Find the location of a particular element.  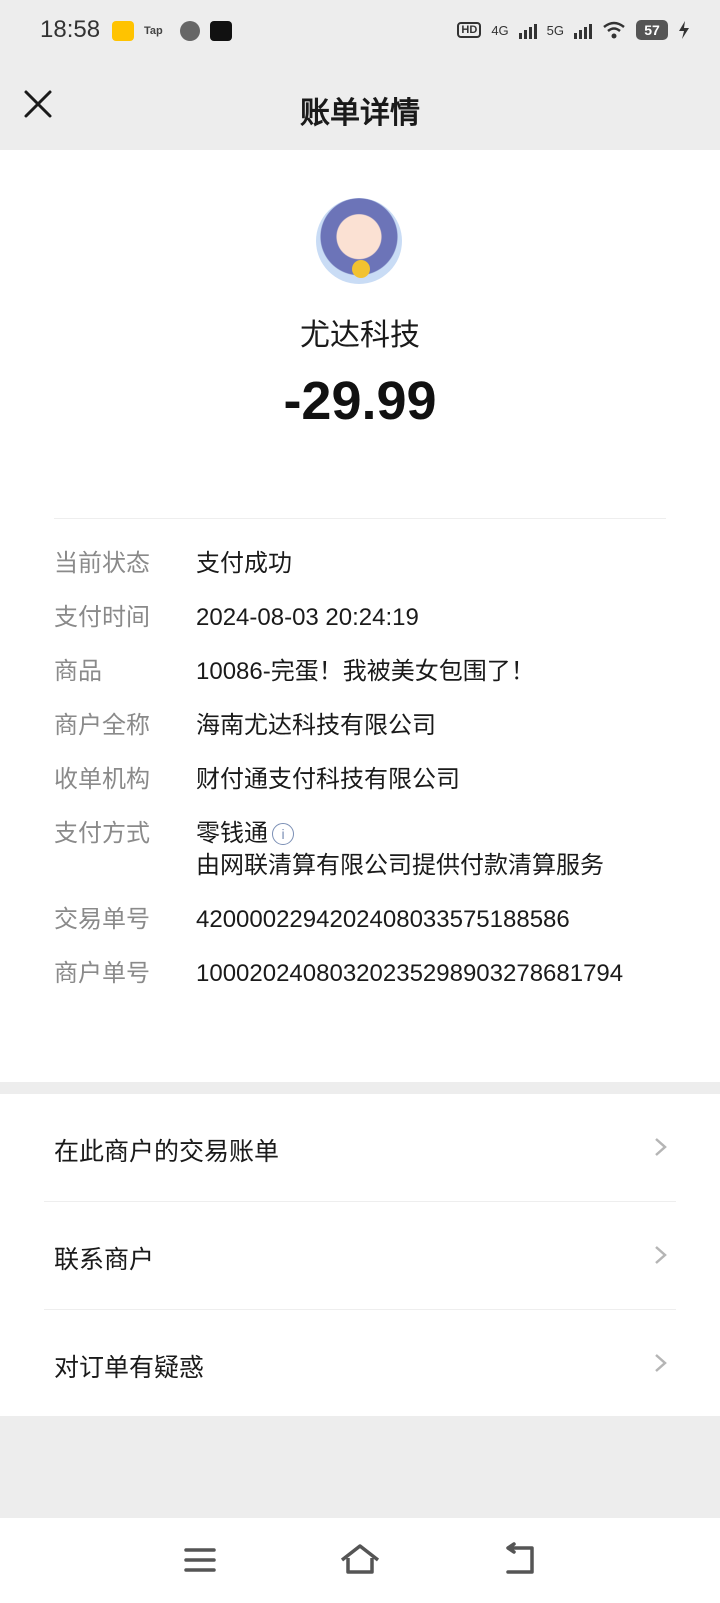

detail-label: 支付方式 is located at coordinates (102, 833).